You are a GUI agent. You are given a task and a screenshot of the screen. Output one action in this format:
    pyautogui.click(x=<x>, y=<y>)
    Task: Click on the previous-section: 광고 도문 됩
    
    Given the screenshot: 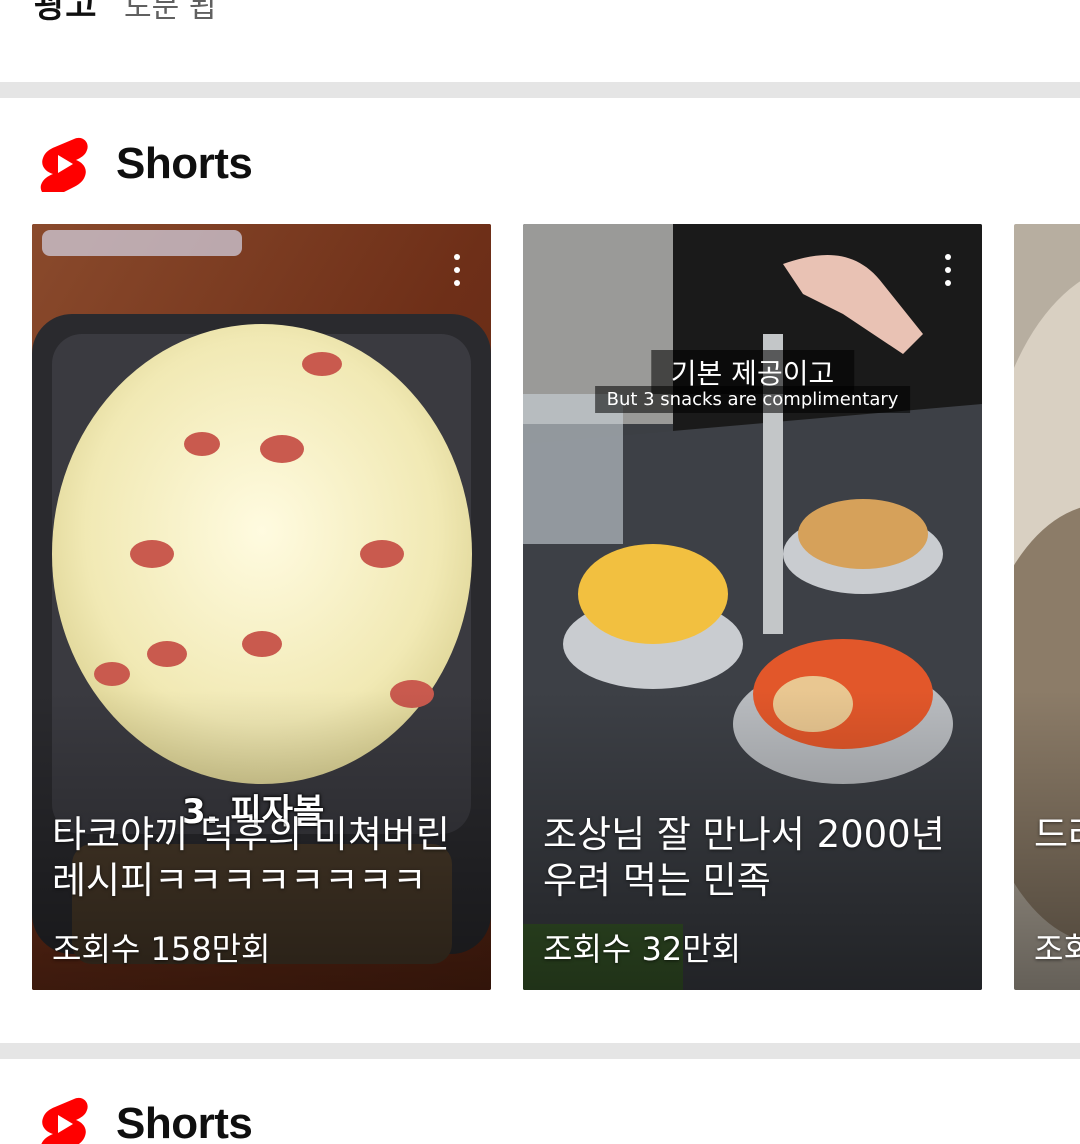 What is the action you would take?
    pyautogui.click(x=540, y=41)
    